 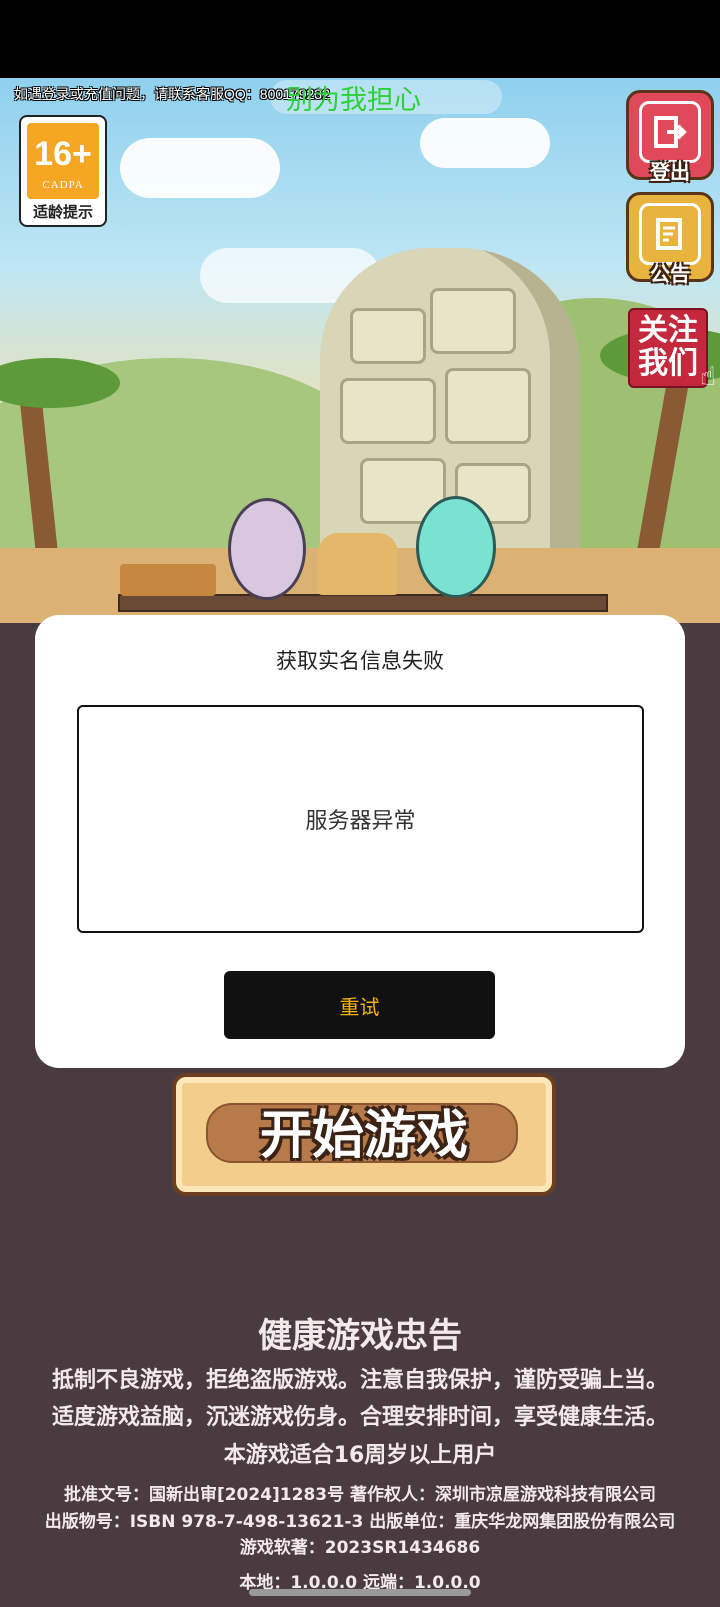 What do you see at coordinates (358, 564) in the screenshot?
I see `sandcastle` at bounding box center [358, 564].